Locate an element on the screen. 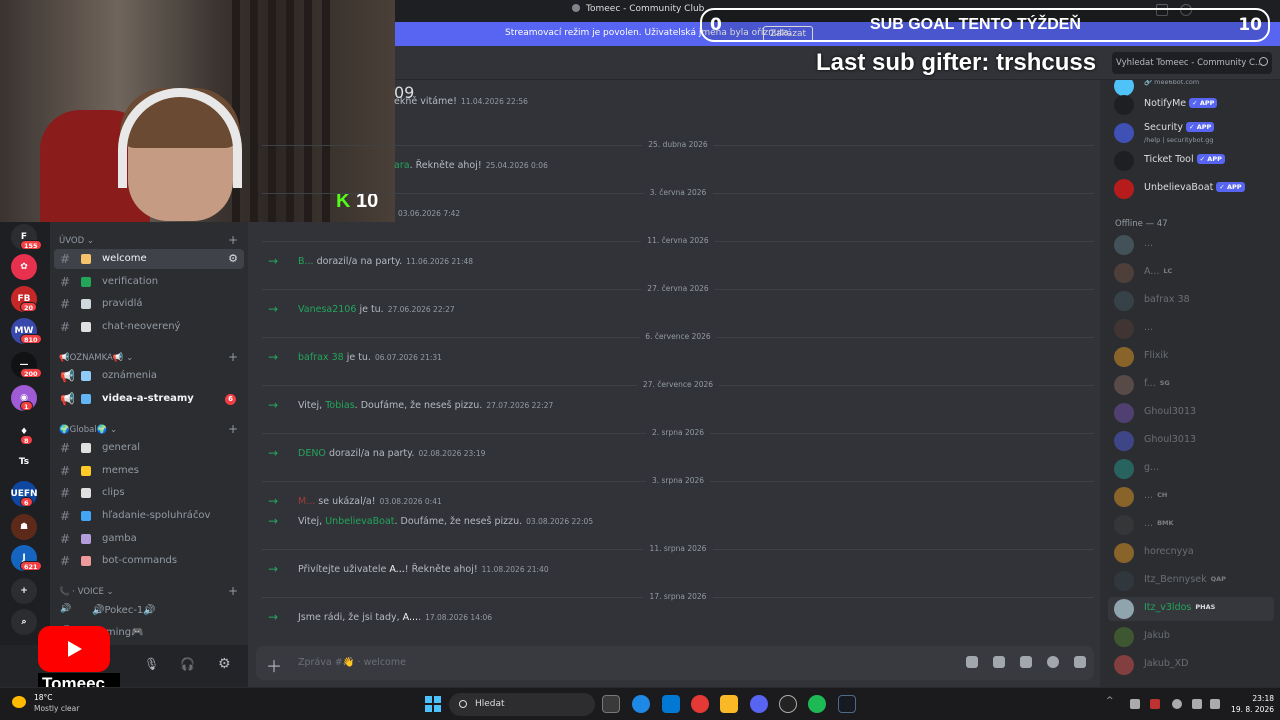  channel-hľadanie-spoluhráčov: # hľadanie-spoluhráčov is located at coordinates (149, 516).